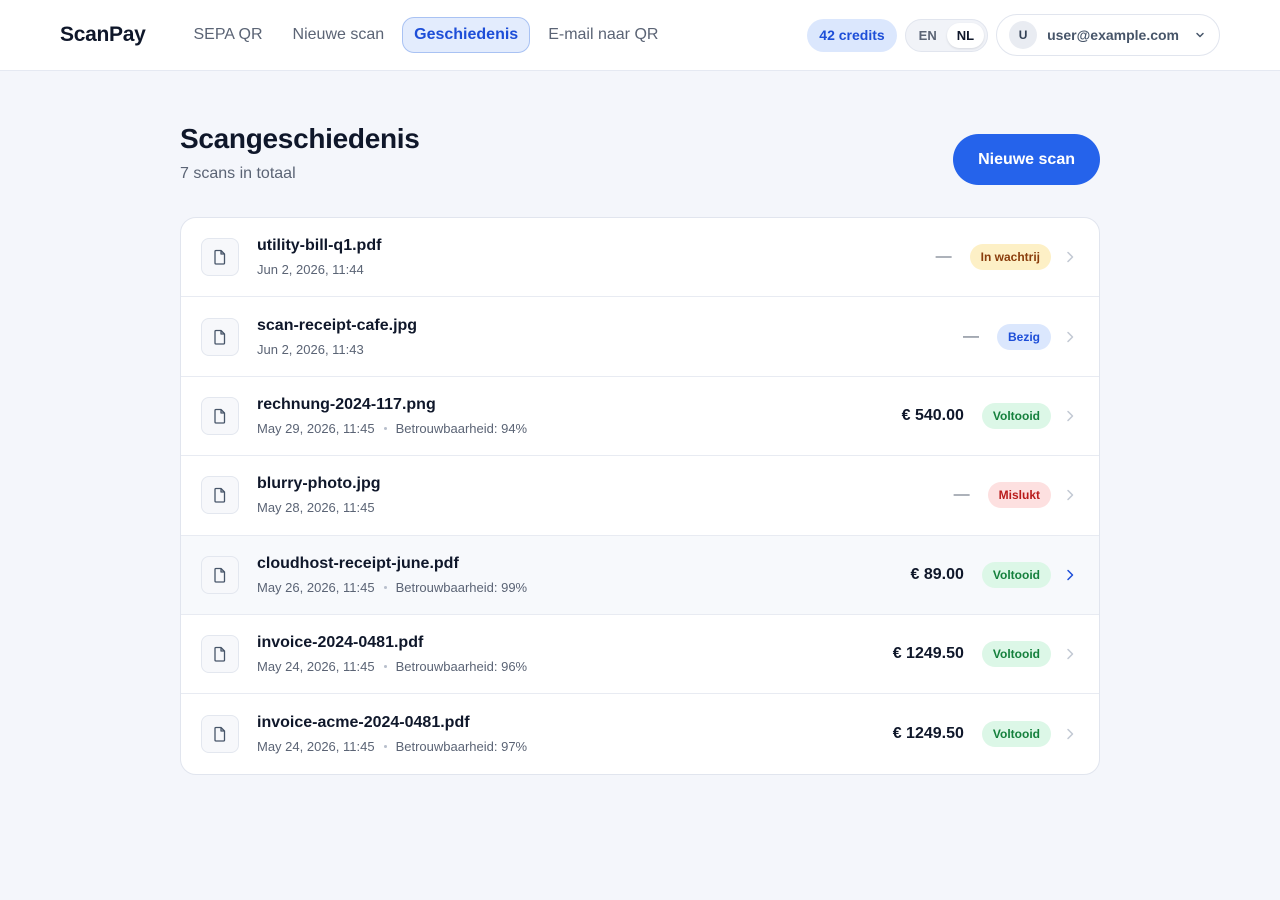 Image resolution: width=1280 pixels, height=900 pixels. What do you see at coordinates (1113, 35) in the screenshot?
I see `user-email: user@example.com` at bounding box center [1113, 35].